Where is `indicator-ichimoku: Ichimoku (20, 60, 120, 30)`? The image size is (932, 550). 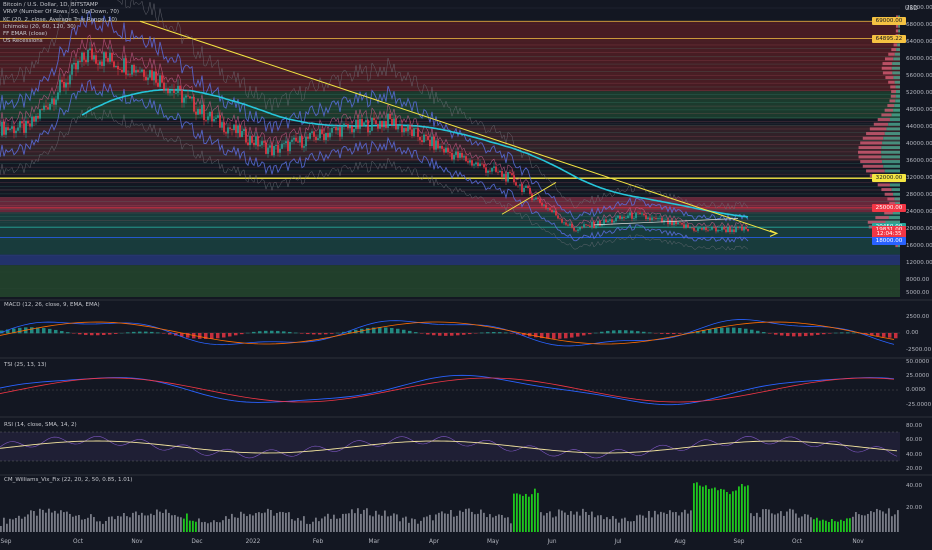 indicator-ichimoku: Ichimoku (20, 60, 120, 30) is located at coordinates (61, 27).